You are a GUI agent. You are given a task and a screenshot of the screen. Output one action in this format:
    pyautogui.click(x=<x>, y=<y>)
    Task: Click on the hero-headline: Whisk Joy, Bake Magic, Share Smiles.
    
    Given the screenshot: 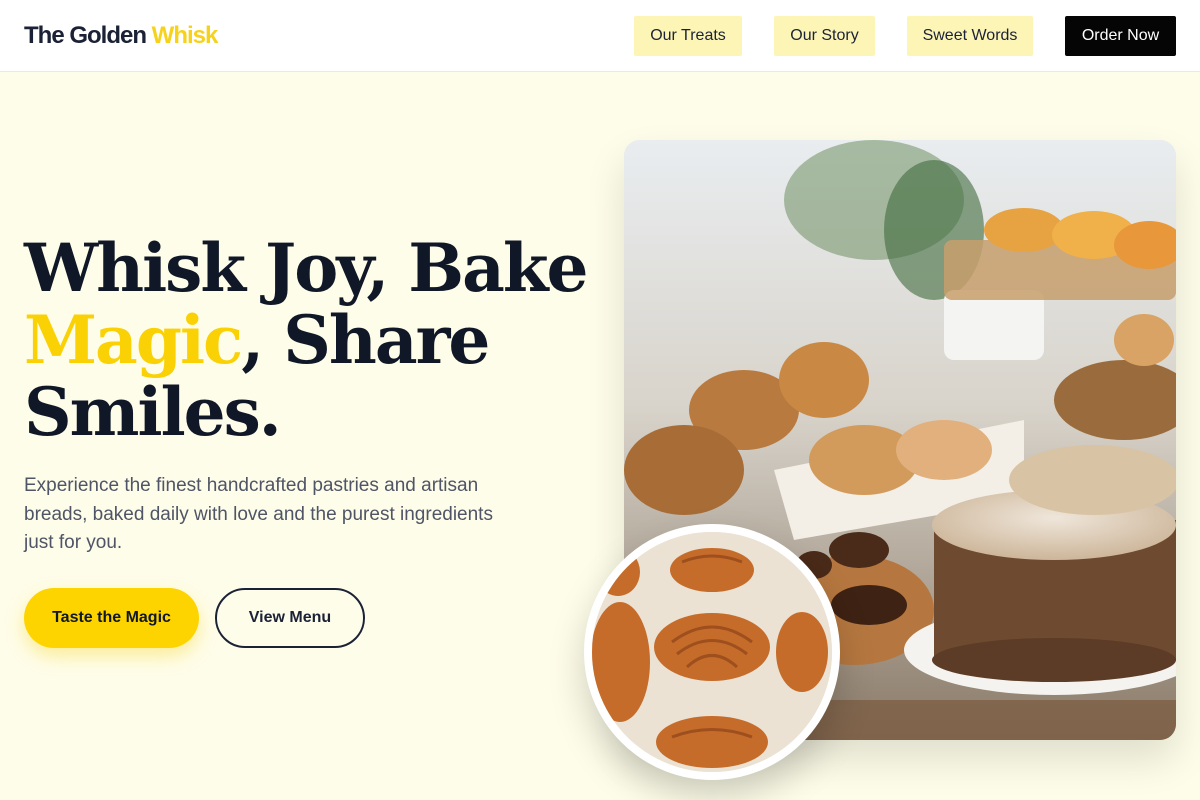 What is the action you would take?
    pyautogui.click(x=314, y=340)
    